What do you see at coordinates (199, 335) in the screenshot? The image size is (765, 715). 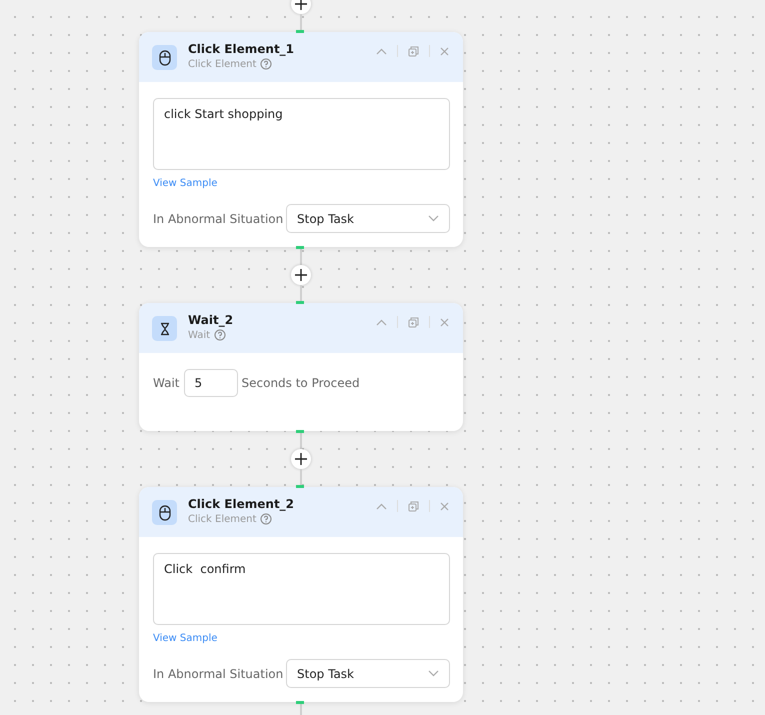 I see `step-type: Wait` at bounding box center [199, 335].